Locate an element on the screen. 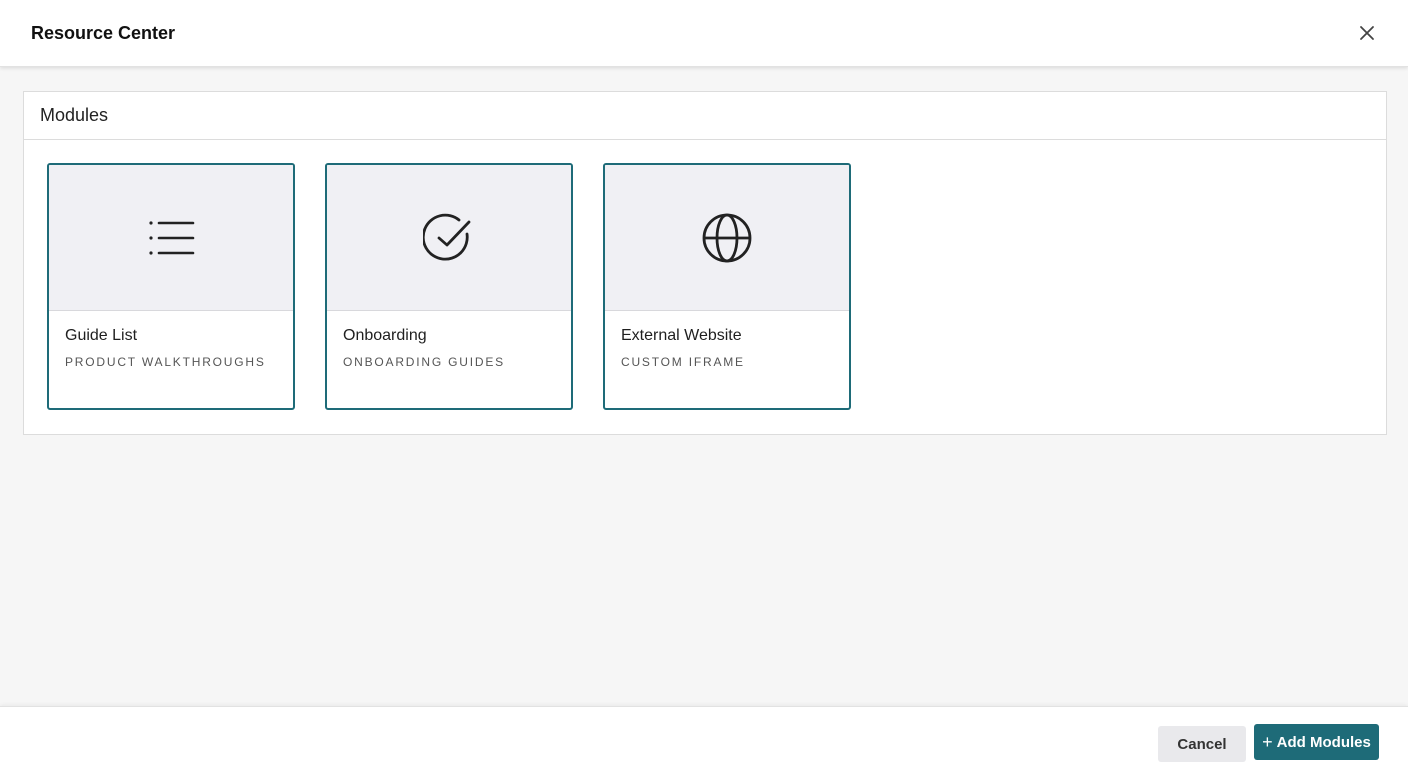  add-modules-button: + Add Modules is located at coordinates (1316, 742).